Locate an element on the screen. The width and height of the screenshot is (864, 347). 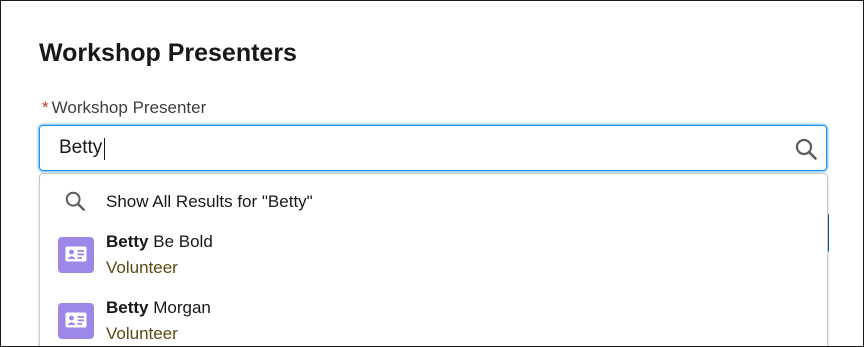
result-name: Betty Be Bold is located at coordinates (159, 242).